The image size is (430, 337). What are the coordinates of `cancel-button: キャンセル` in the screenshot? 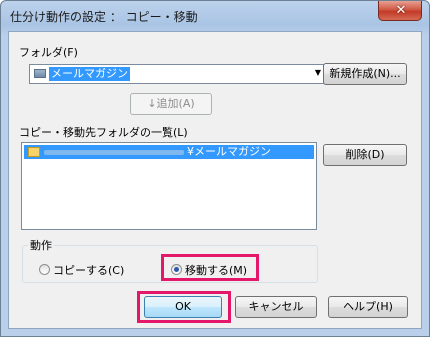 It's located at (276, 307).